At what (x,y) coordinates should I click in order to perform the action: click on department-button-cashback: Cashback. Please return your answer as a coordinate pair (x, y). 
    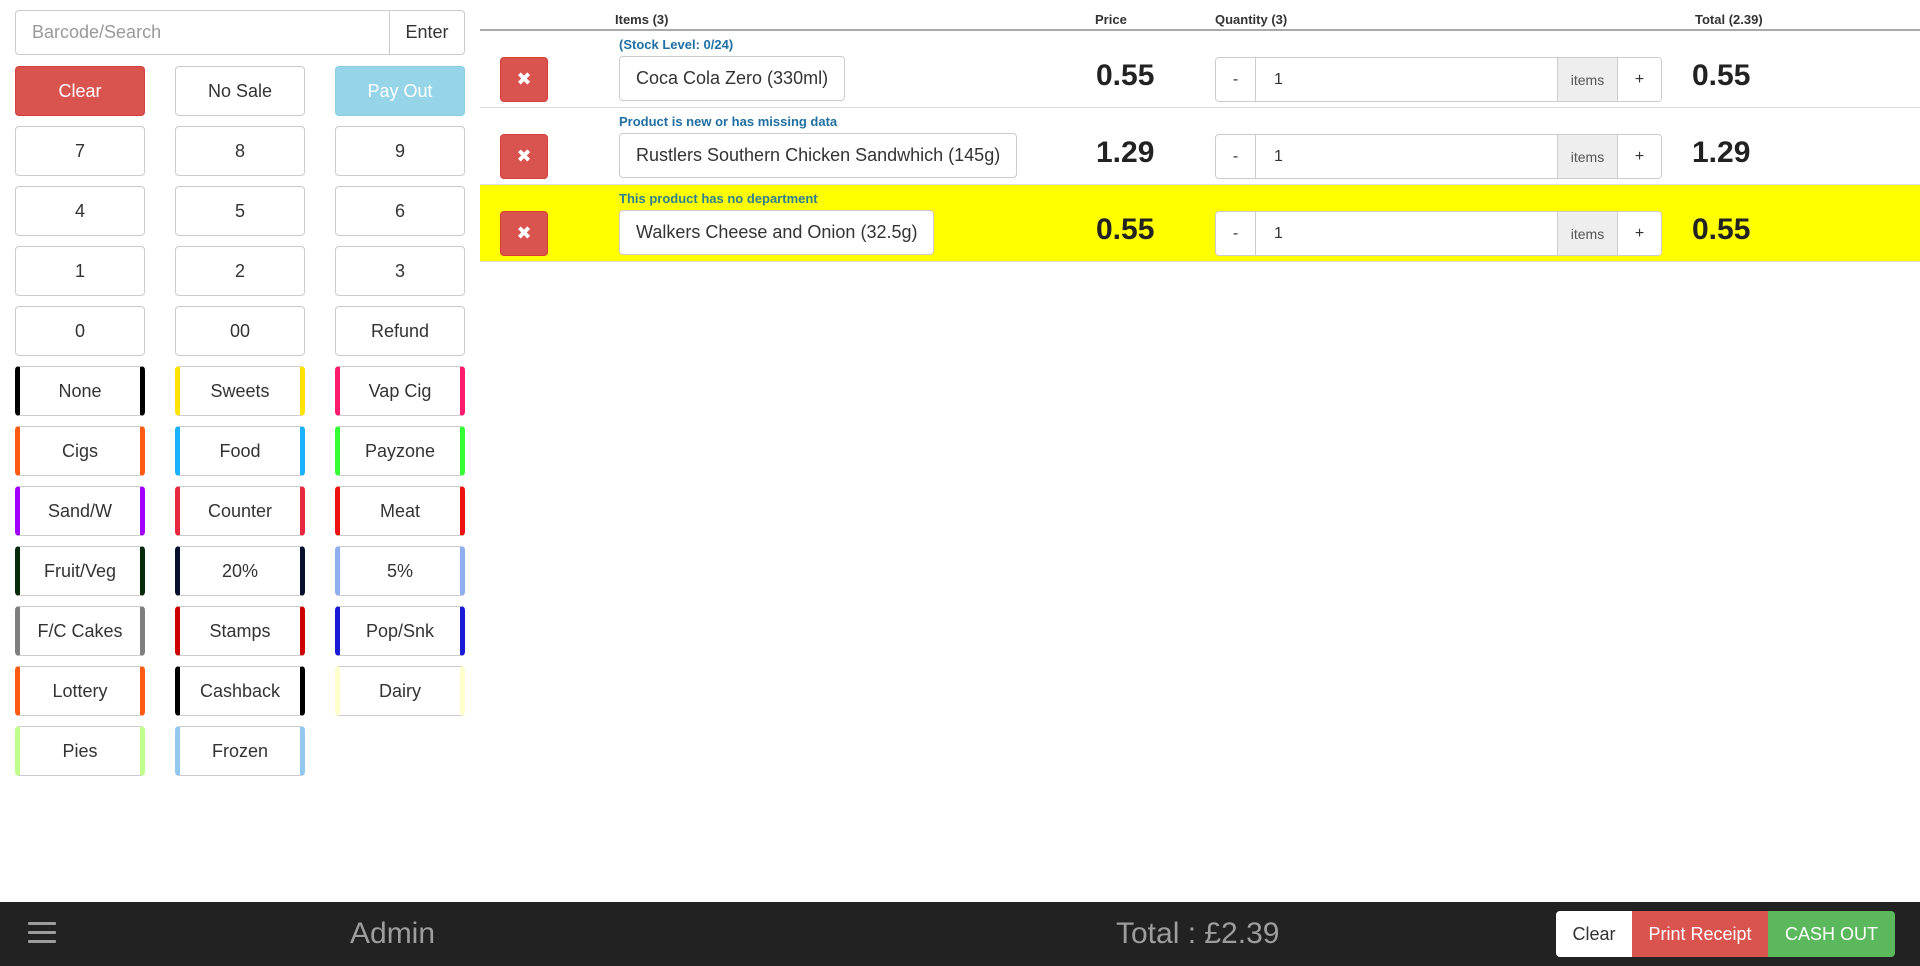
    Looking at the image, I should click on (240, 691).